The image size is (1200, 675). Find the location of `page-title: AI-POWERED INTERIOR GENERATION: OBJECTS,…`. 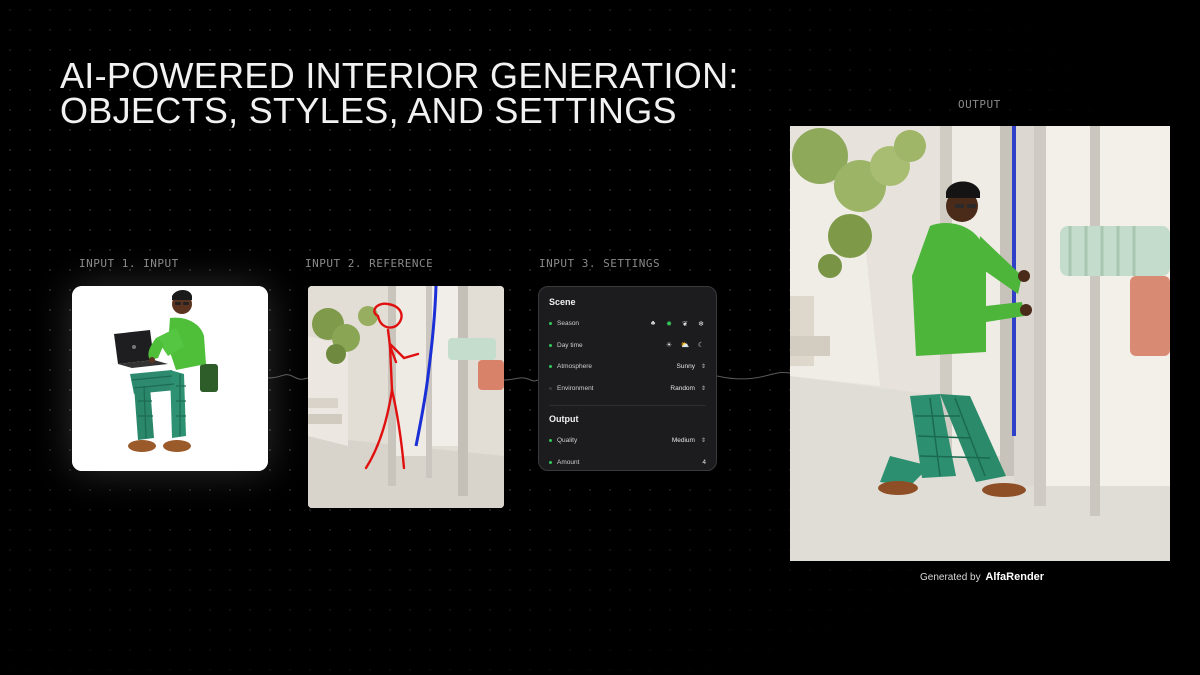

page-title: AI-POWERED INTERIOR GENERATION: OBJECTS,… is located at coordinates (399, 93).